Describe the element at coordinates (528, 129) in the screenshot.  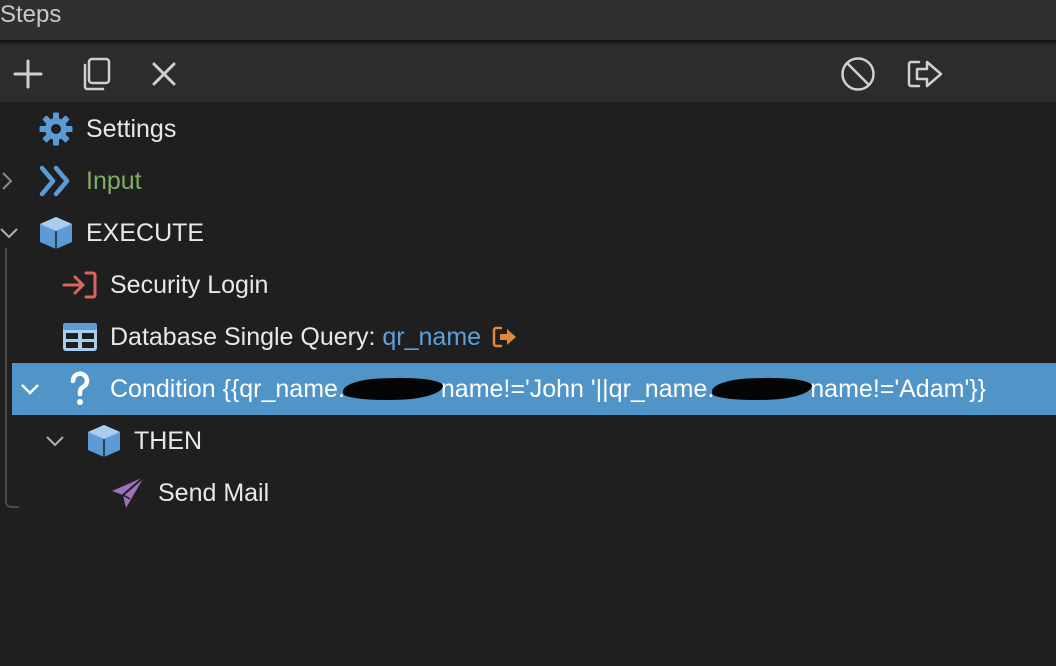
I see `tree-item-settings: Settings` at that location.